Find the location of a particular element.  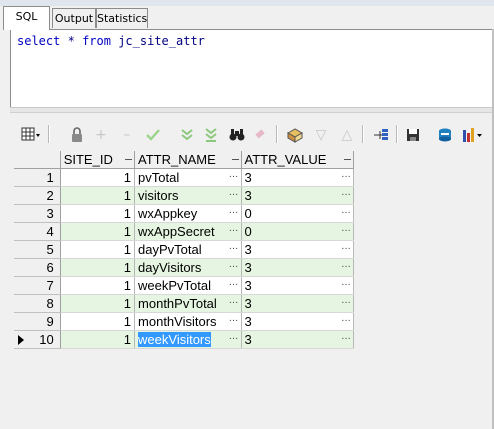

tab-statistics: Statistics is located at coordinates (122, 18).